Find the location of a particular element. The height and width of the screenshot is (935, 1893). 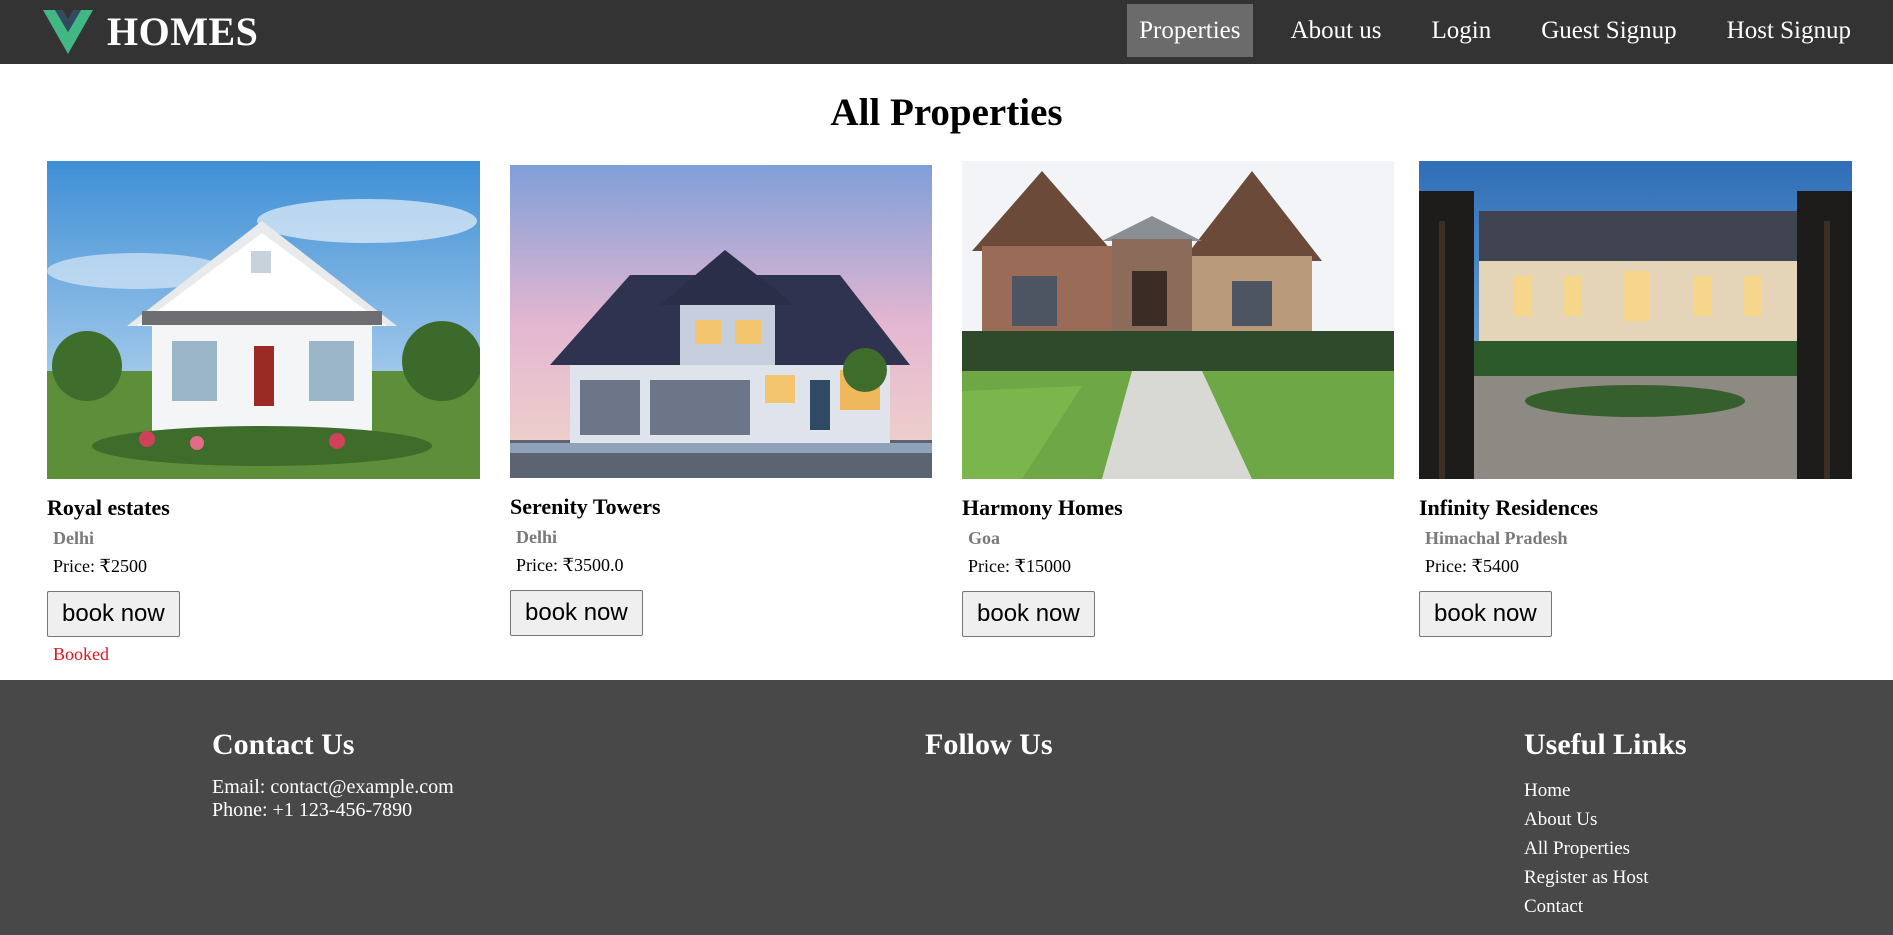

property-price: Price: ₹3500.0 is located at coordinates (570, 565).